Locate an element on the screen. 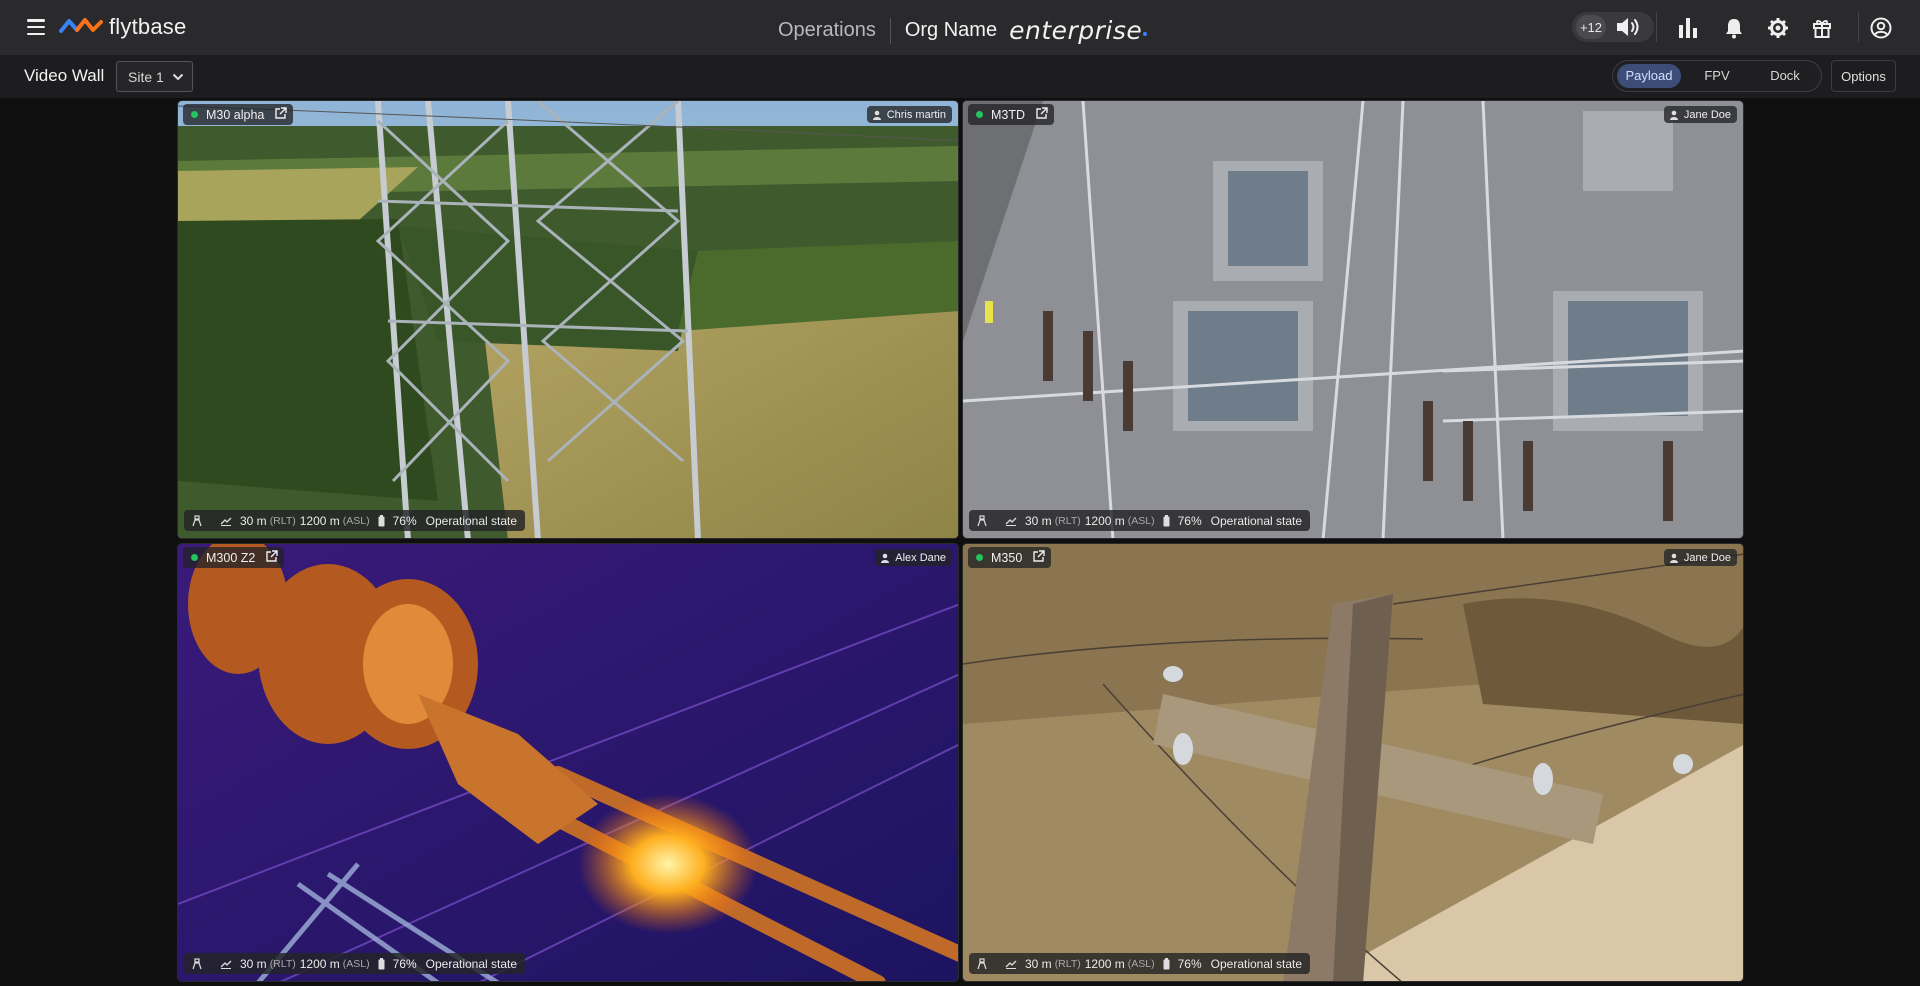 The width and height of the screenshot is (1920, 986). bar-chart-icon is located at coordinates (1688, 28).